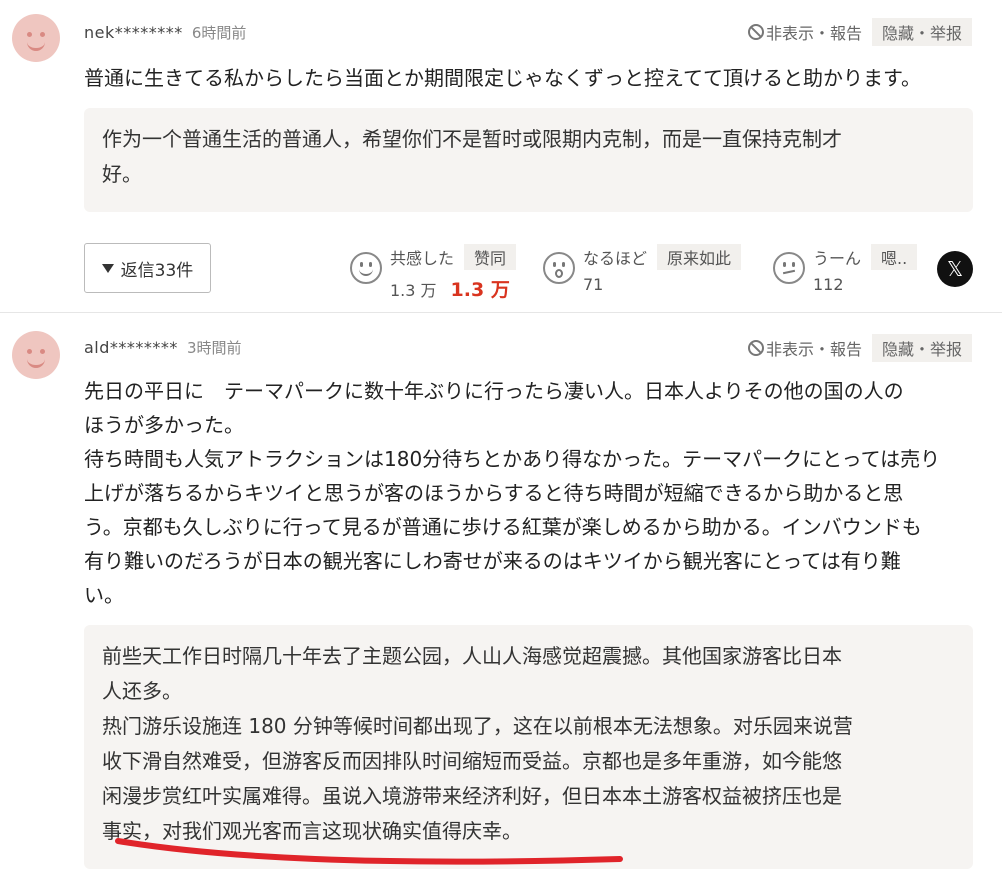 Image resolution: width=1002 pixels, height=889 pixels. What do you see at coordinates (107, 268) in the screenshot?
I see `caret-down-icon` at bounding box center [107, 268].